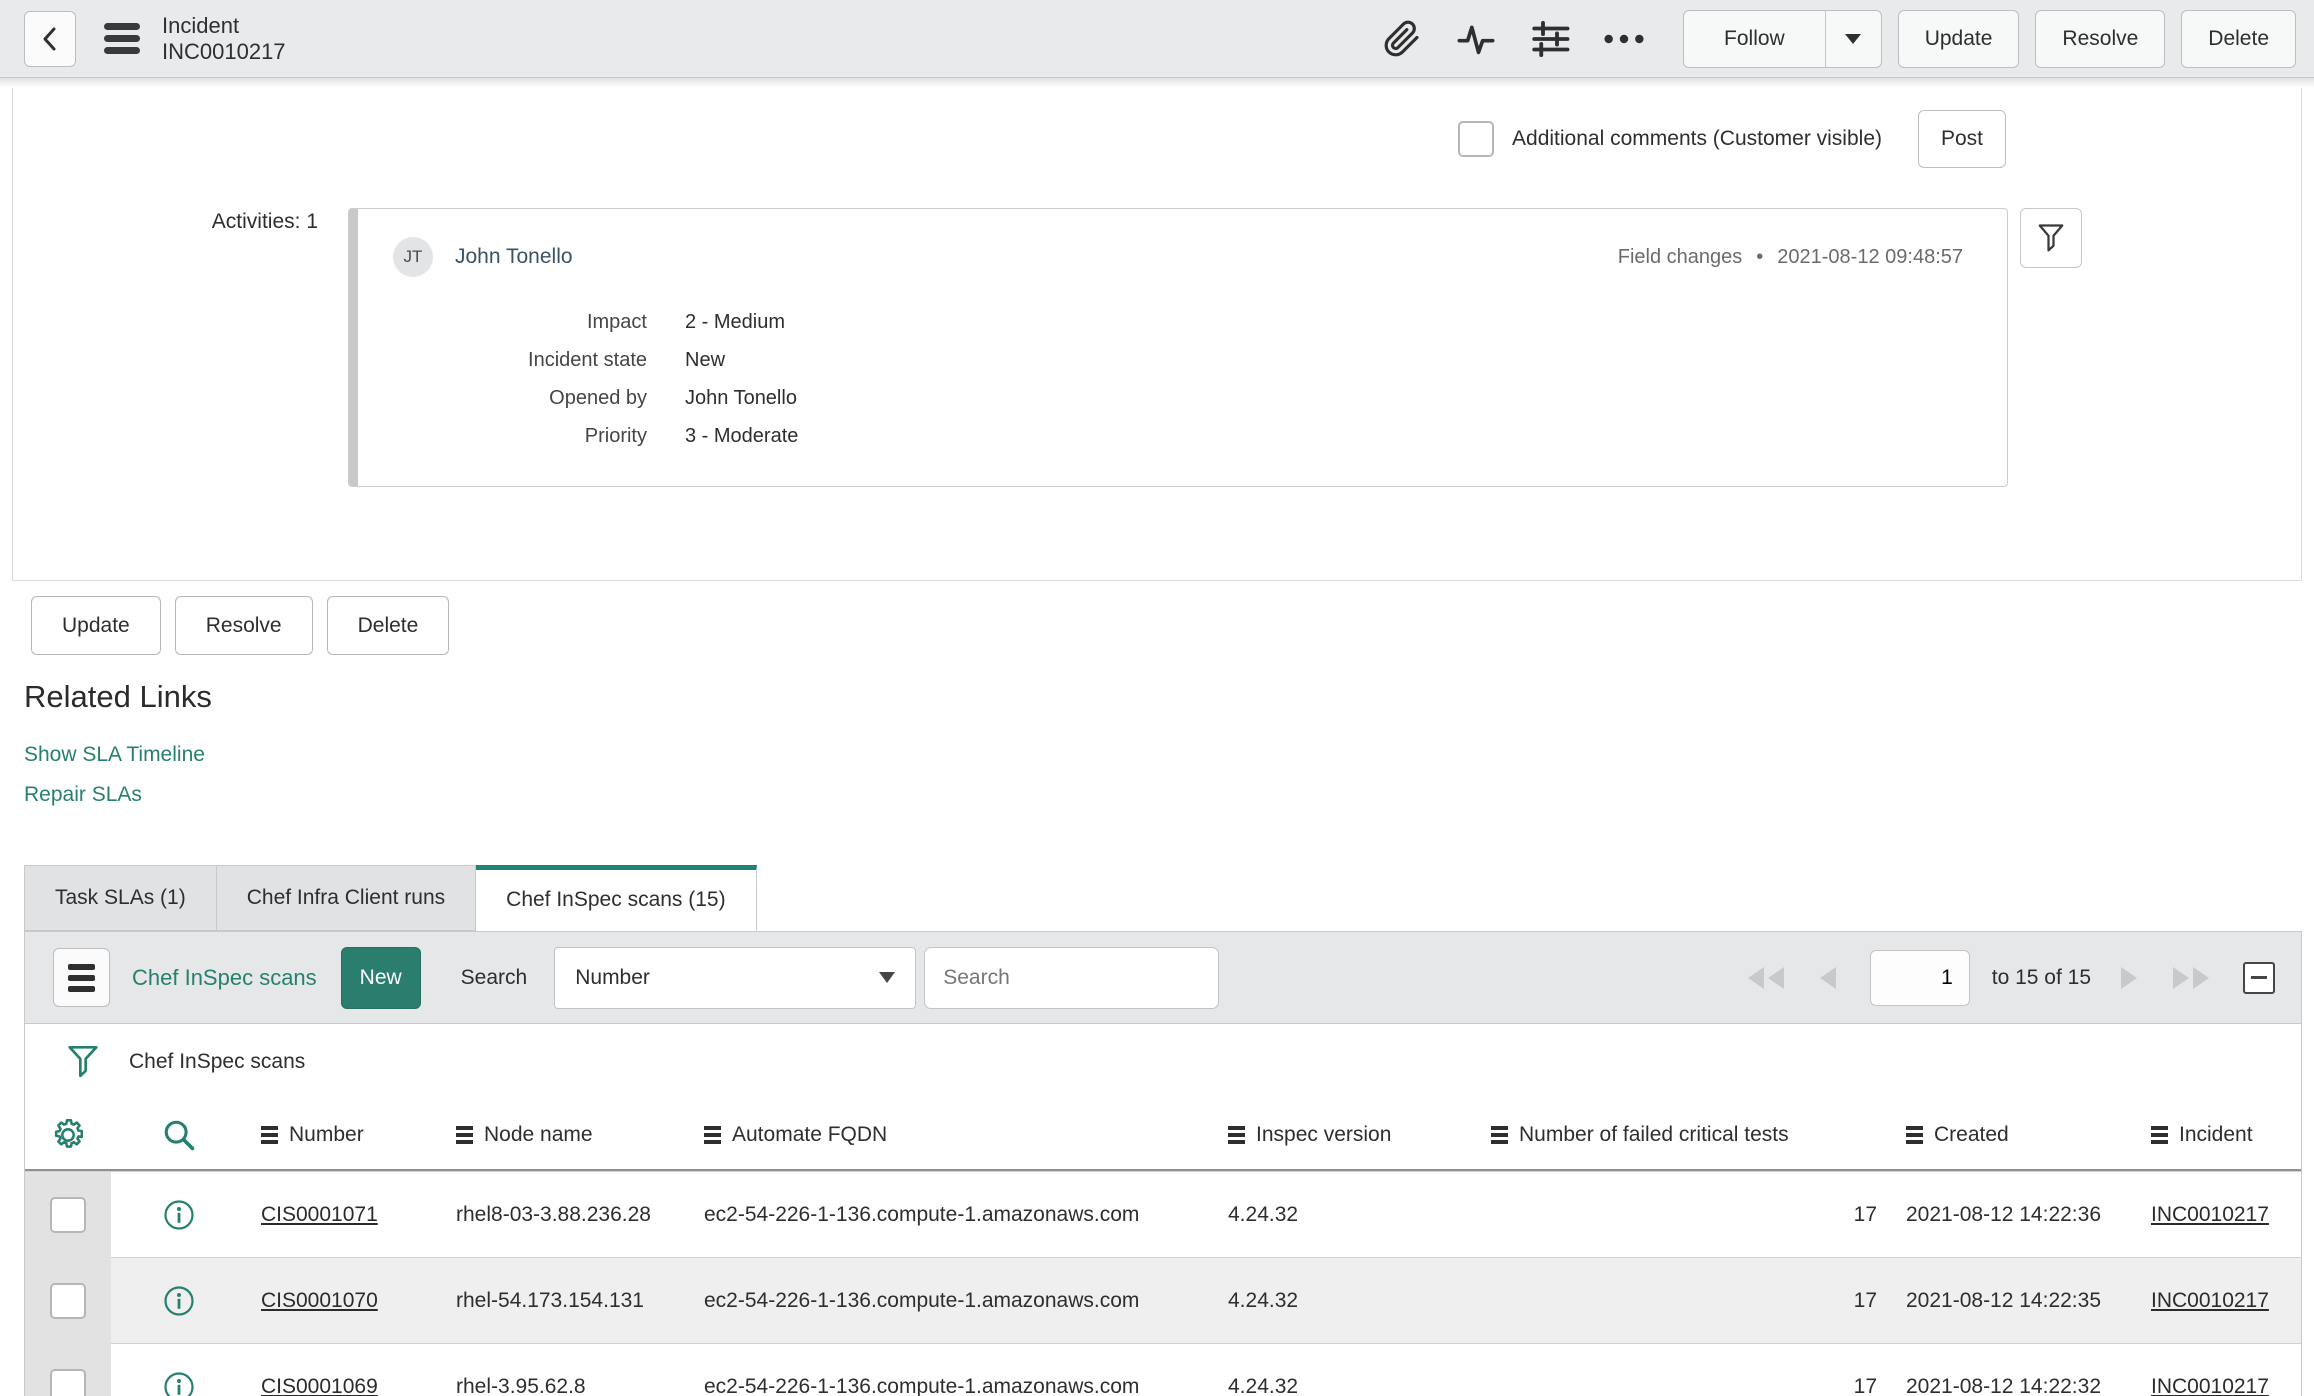 Image resolution: width=2314 pixels, height=1396 pixels. I want to click on activity-type-label: Field changes, so click(1680, 256).